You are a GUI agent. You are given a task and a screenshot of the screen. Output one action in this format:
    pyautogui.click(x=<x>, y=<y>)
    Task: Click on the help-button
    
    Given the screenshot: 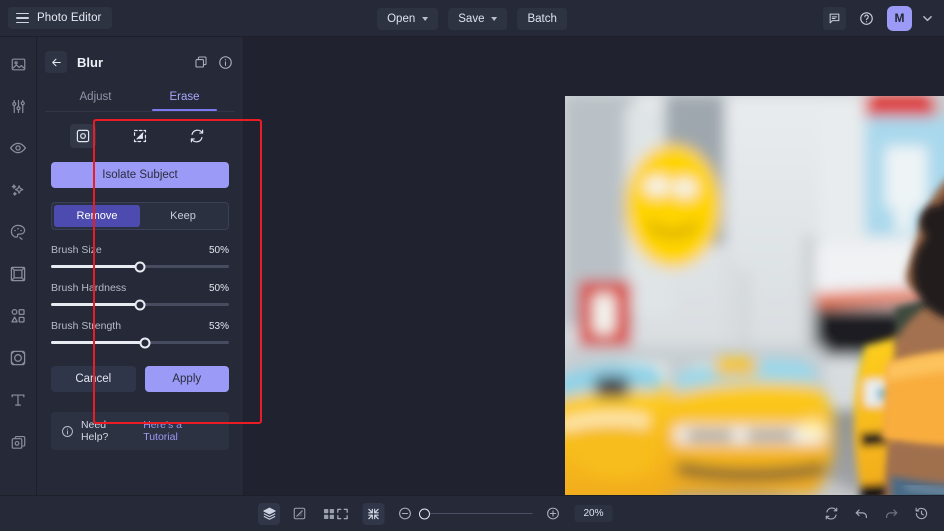 What is the action you would take?
    pyautogui.click(x=866, y=18)
    